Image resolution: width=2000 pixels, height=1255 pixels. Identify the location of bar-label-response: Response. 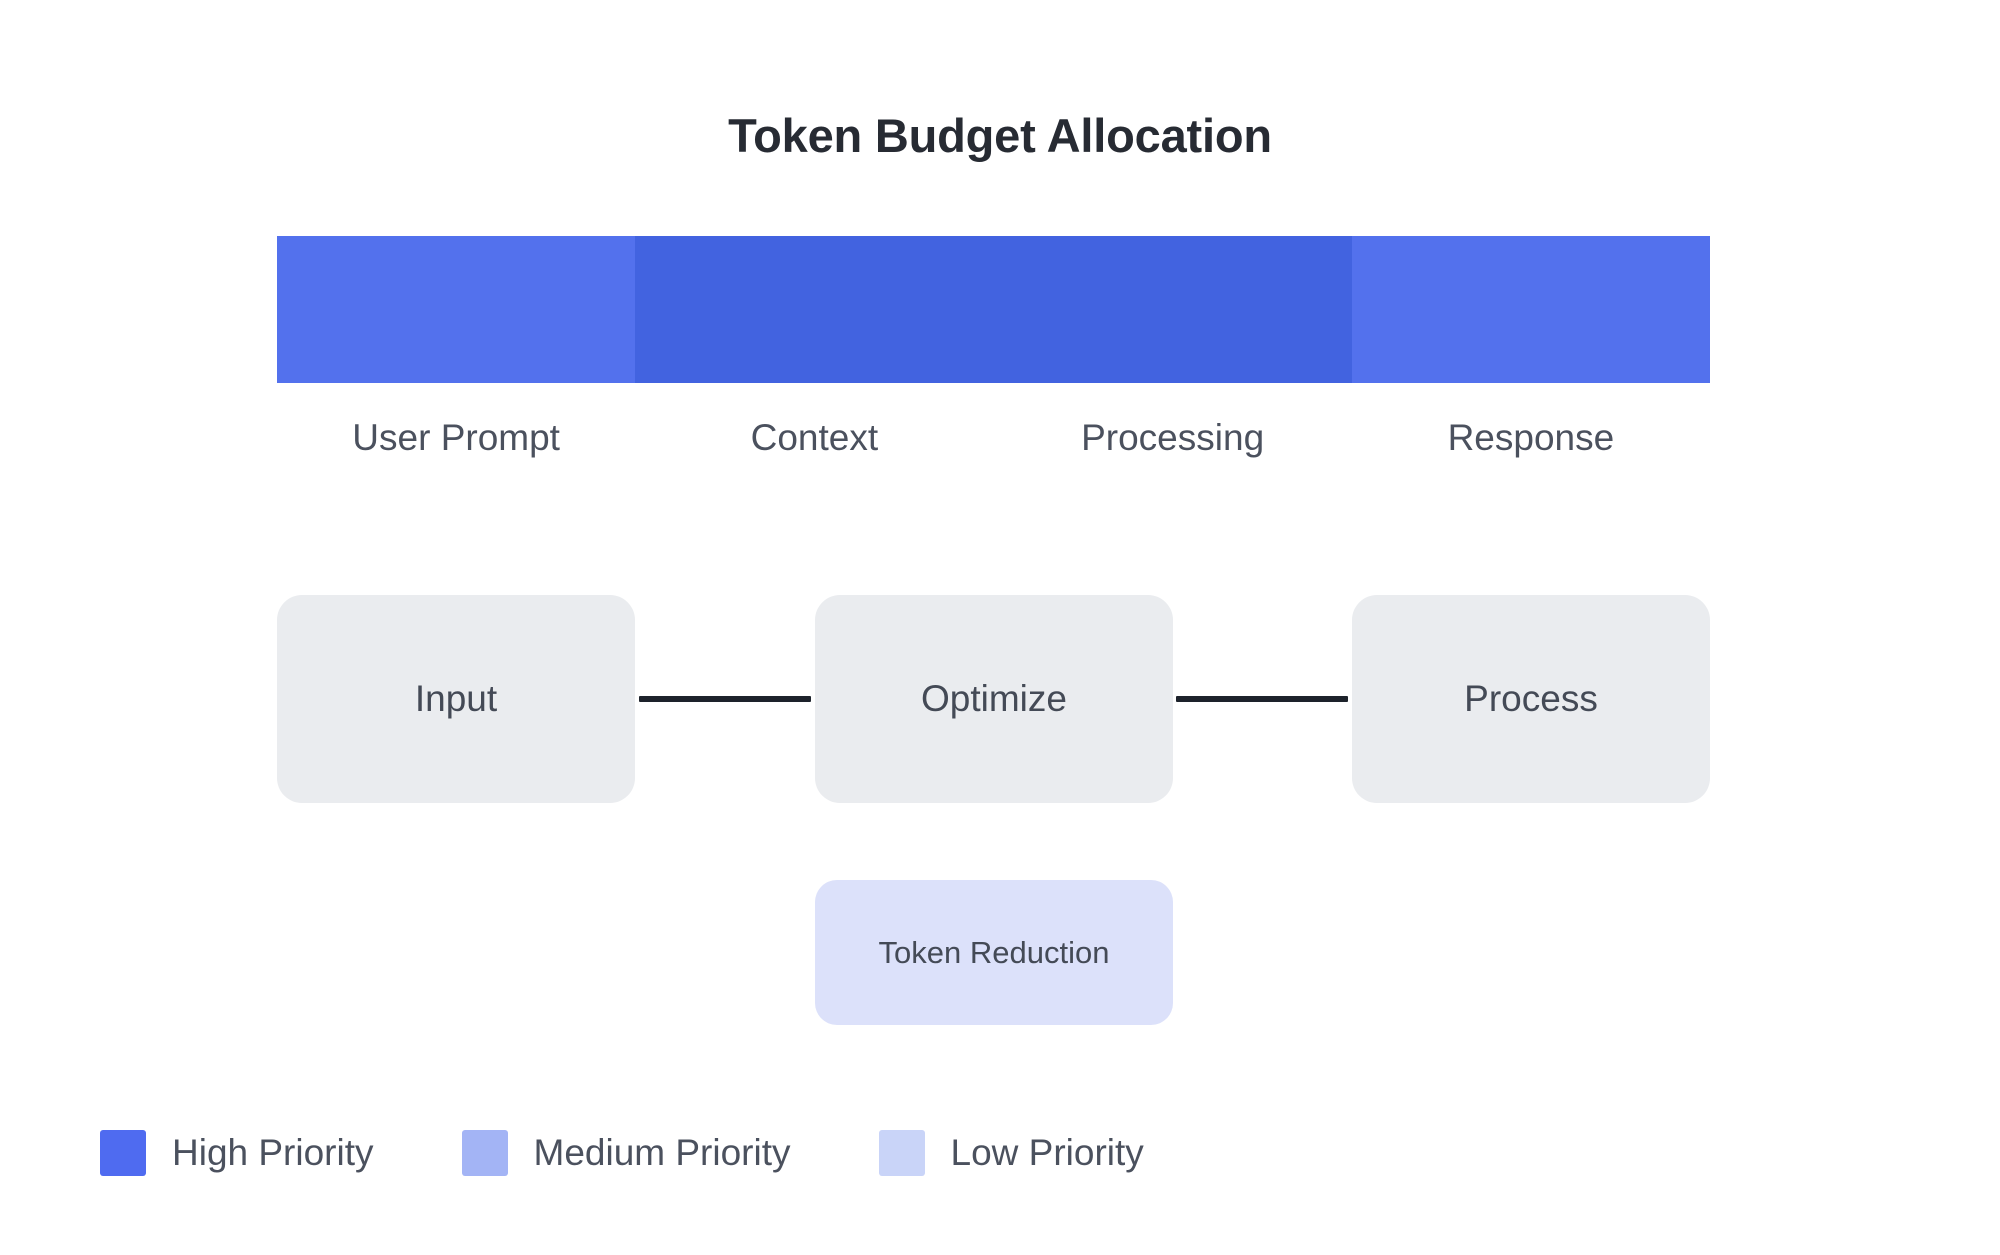
(1531, 437).